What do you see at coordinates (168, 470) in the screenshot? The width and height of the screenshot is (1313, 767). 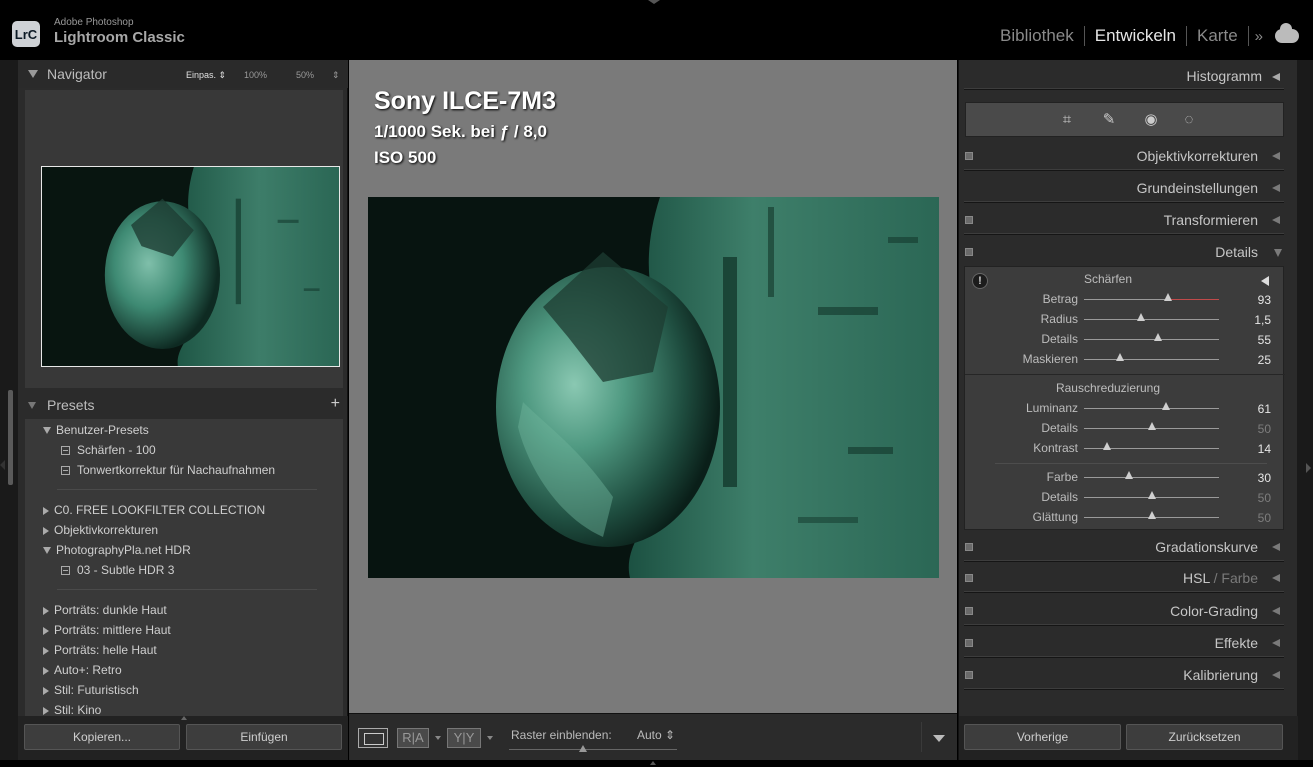 I see `preset-item: Tonwertkorrektur für Nachaufnahmen` at bounding box center [168, 470].